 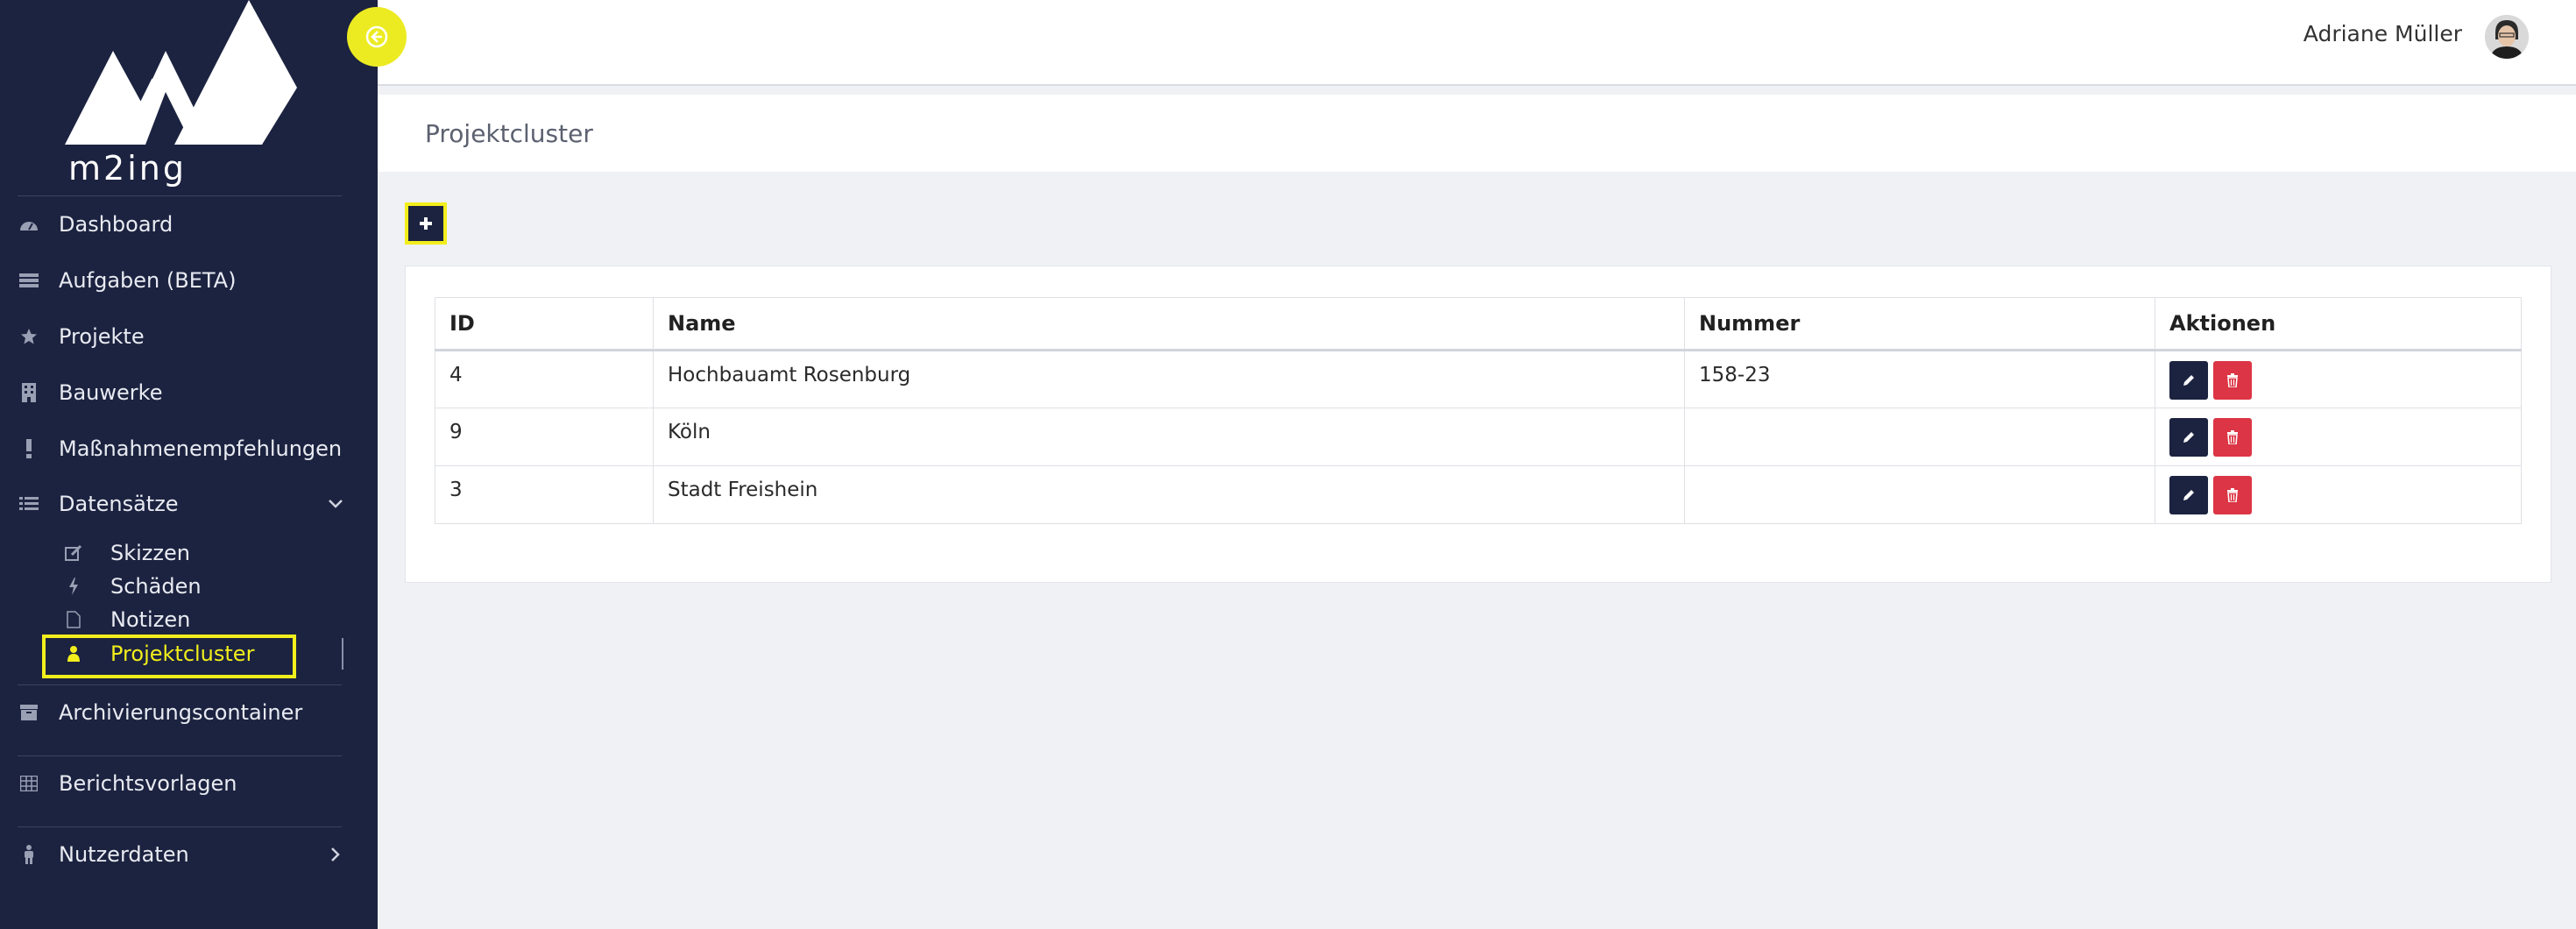 What do you see at coordinates (29, 336) in the screenshot?
I see `star-icon` at bounding box center [29, 336].